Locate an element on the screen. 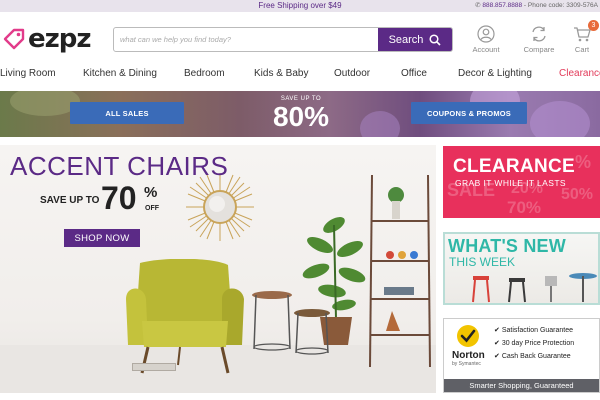 This screenshot has height=400, width=600. norton-byline: by Symantec is located at coordinates (466, 364).